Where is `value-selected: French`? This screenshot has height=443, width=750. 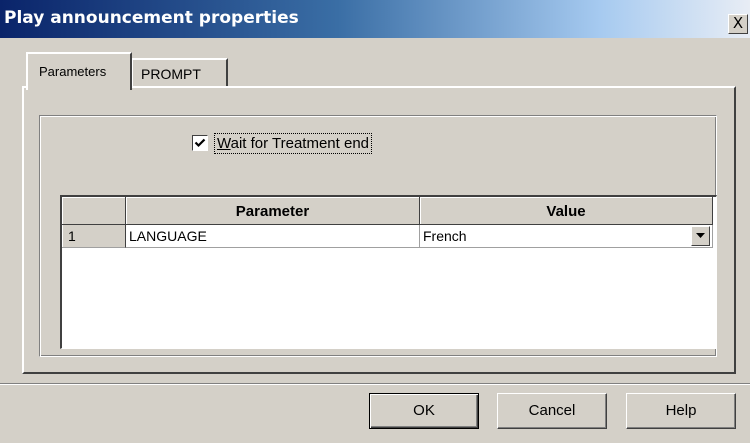
value-selected: French is located at coordinates (445, 236).